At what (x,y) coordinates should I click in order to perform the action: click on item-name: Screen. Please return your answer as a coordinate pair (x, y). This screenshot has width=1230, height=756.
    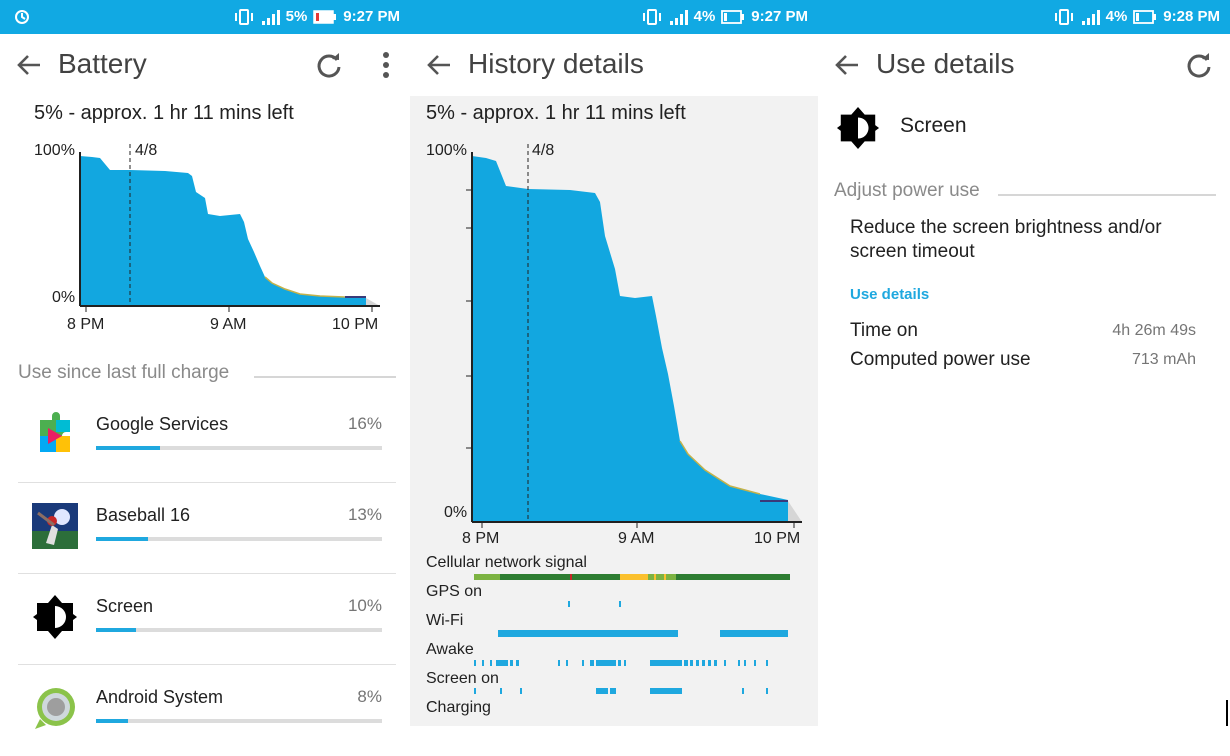
    Looking at the image, I should click on (933, 125).